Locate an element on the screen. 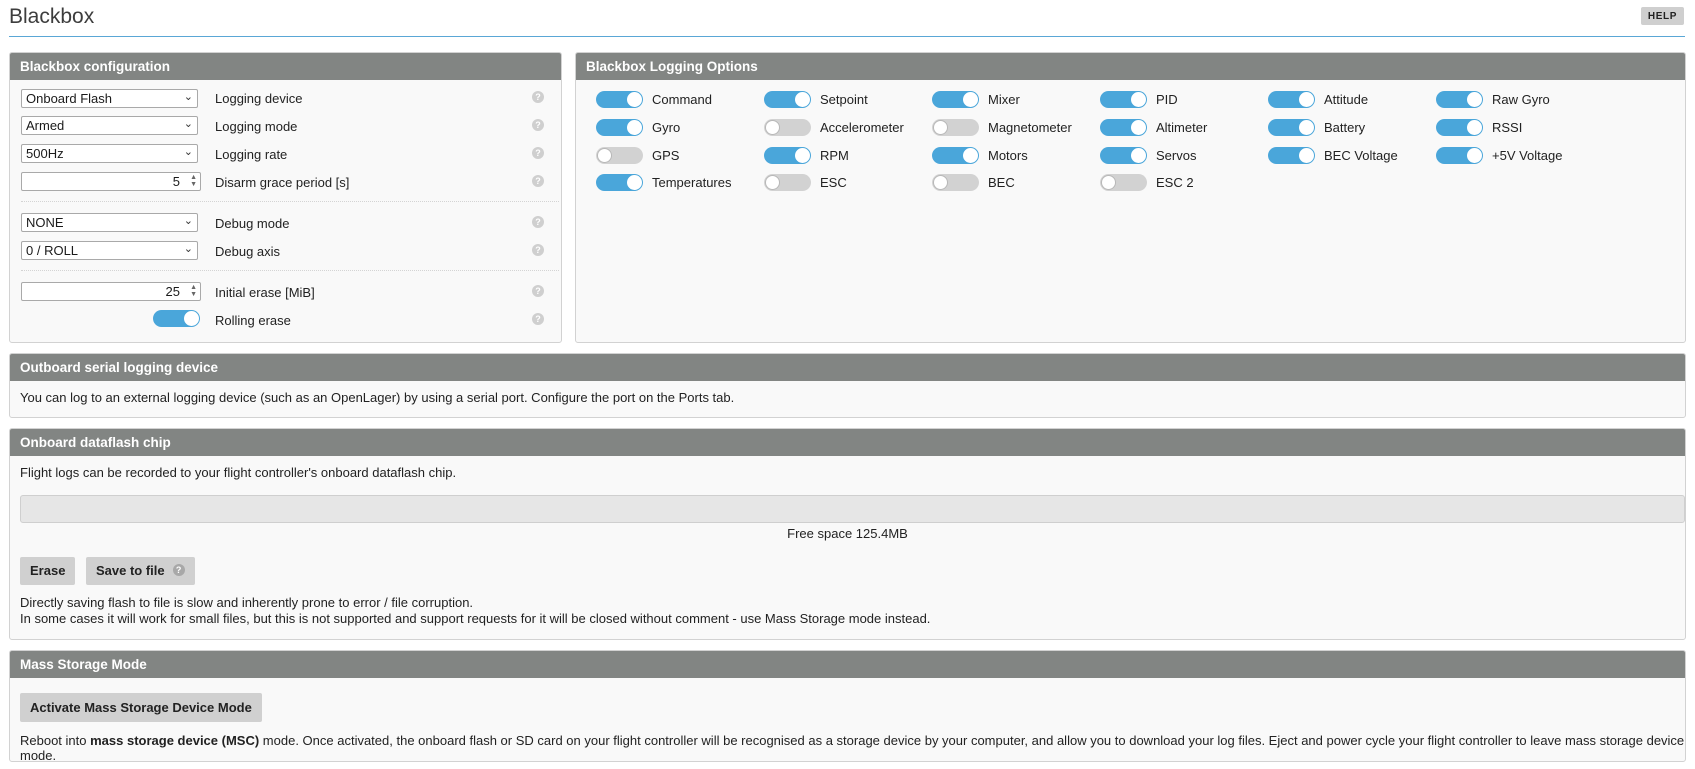 The image size is (1695, 769). option-toggle-rssi is located at coordinates (1459, 127).